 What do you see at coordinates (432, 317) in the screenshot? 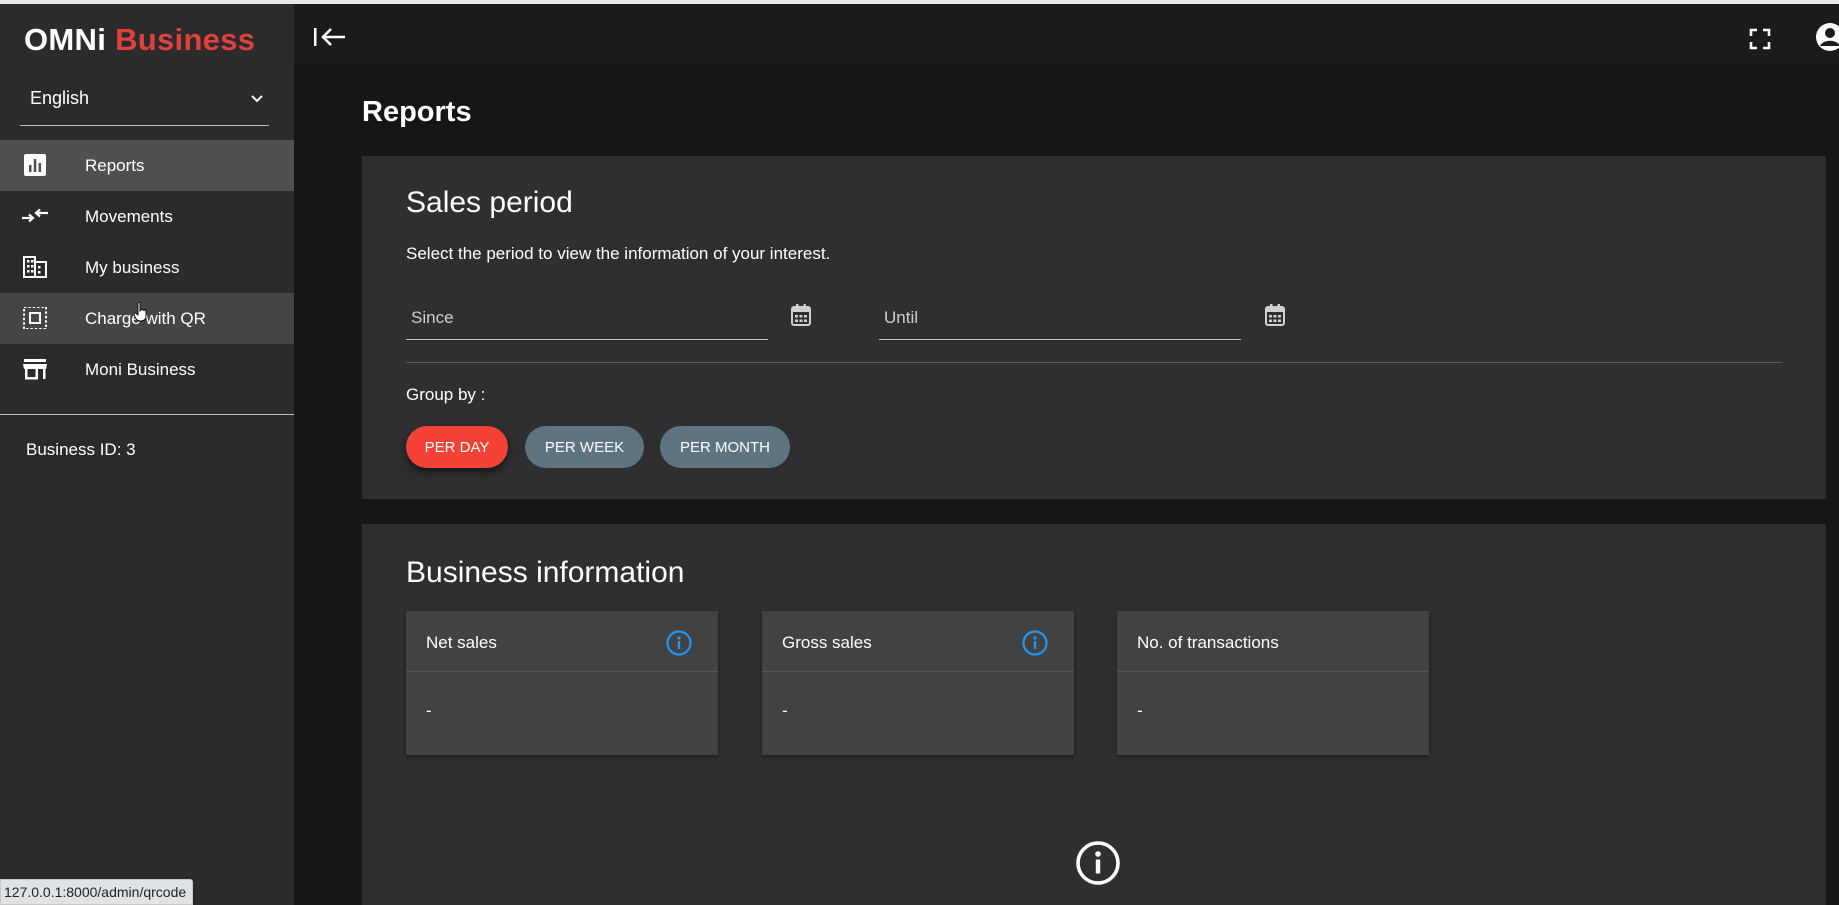
I see `since-placeholder: Since` at bounding box center [432, 317].